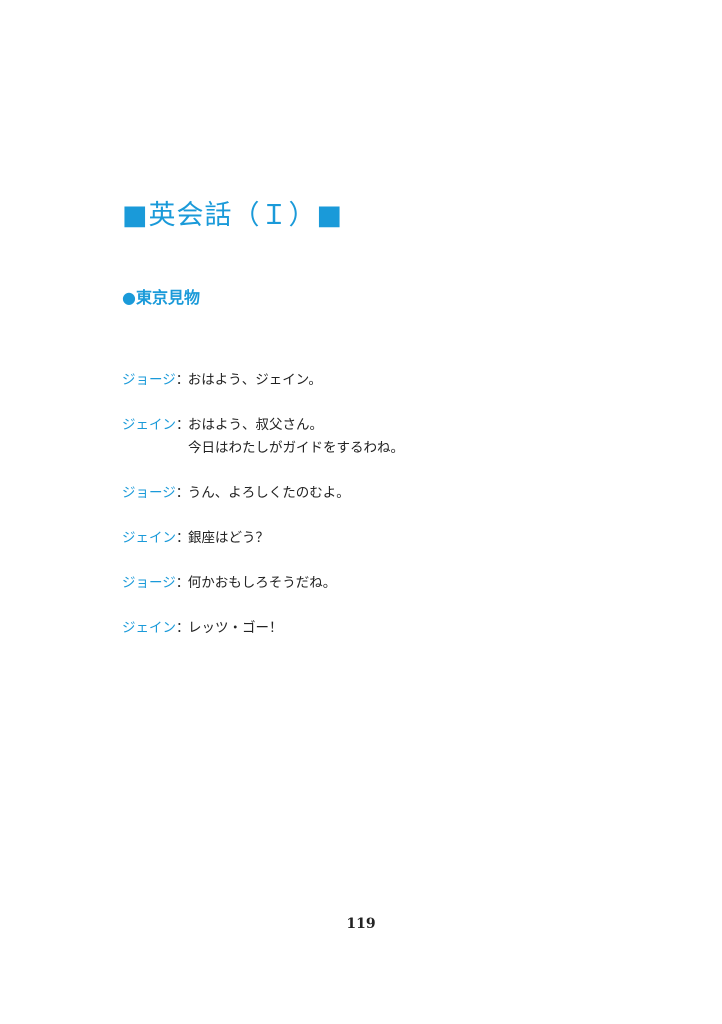 The height and width of the screenshot is (1024, 722). Describe the element at coordinates (362, 538) in the screenshot. I see `dialogue-line: ジェイン ： 銀座はどう？` at that location.